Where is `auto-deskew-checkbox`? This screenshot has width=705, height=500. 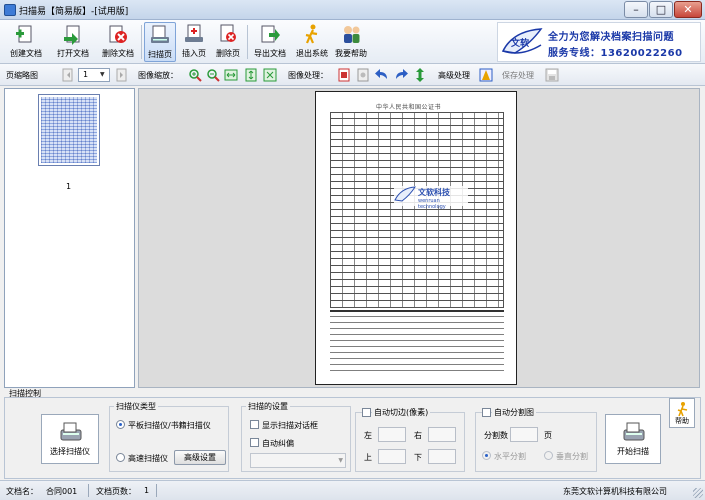
auto-deskew-checkbox is located at coordinates (254, 442).